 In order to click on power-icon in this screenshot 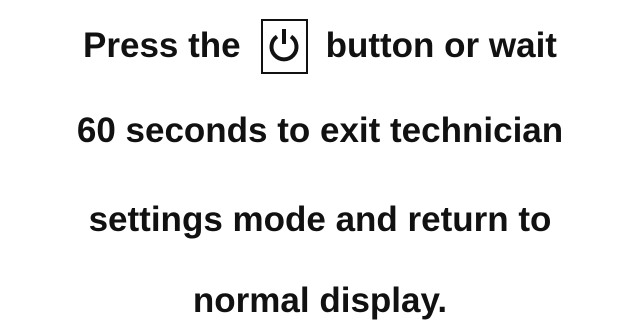, I will do `click(284, 45)`.